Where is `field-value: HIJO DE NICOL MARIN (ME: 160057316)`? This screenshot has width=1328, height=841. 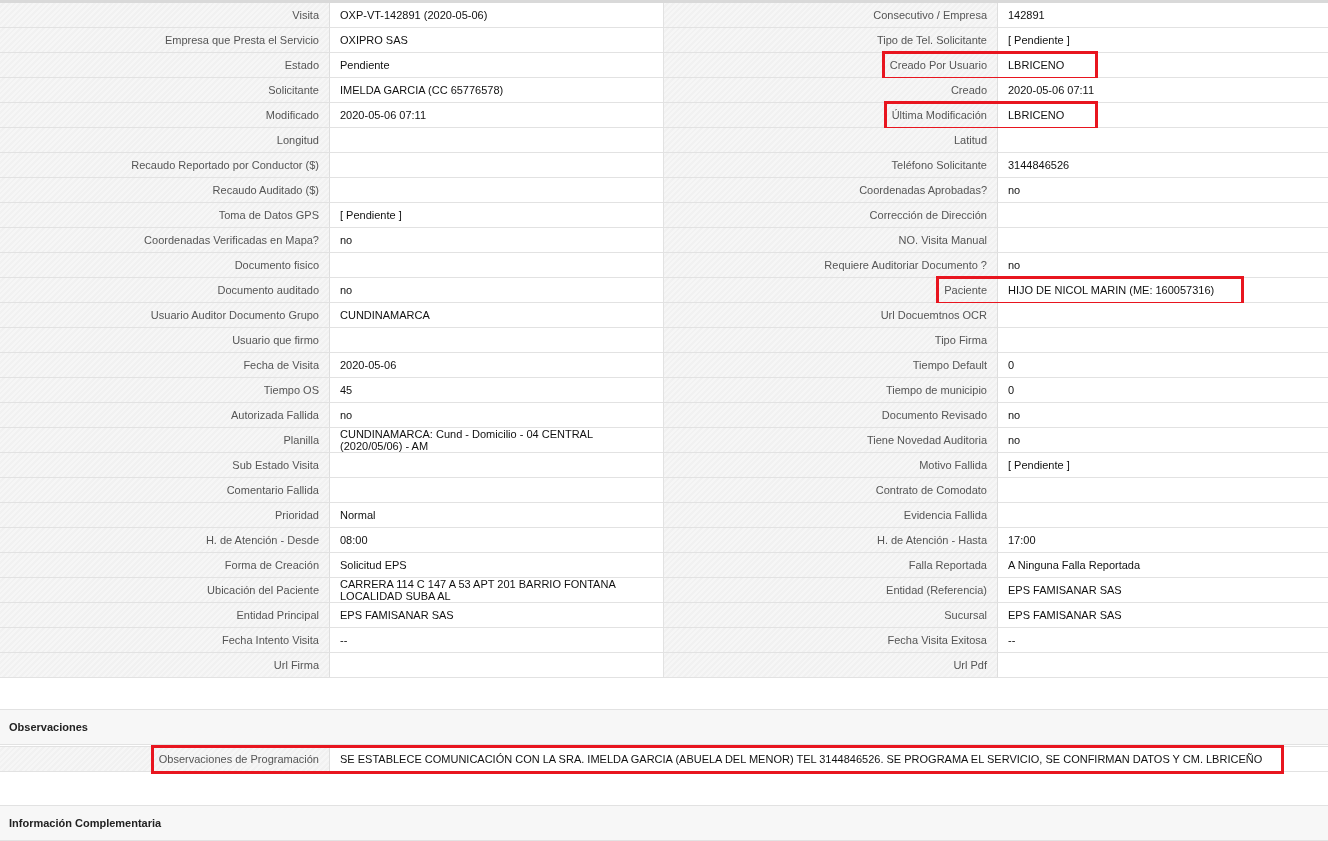
field-value: HIJO DE NICOL MARIN (ME: 160057316) is located at coordinates (1111, 290).